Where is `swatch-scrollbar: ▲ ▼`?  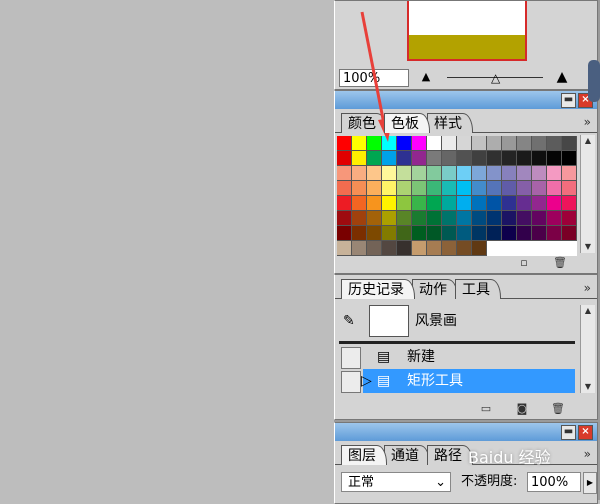 swatch-scrollbar: ▲ ▼ is located at coordinates (587, 194).